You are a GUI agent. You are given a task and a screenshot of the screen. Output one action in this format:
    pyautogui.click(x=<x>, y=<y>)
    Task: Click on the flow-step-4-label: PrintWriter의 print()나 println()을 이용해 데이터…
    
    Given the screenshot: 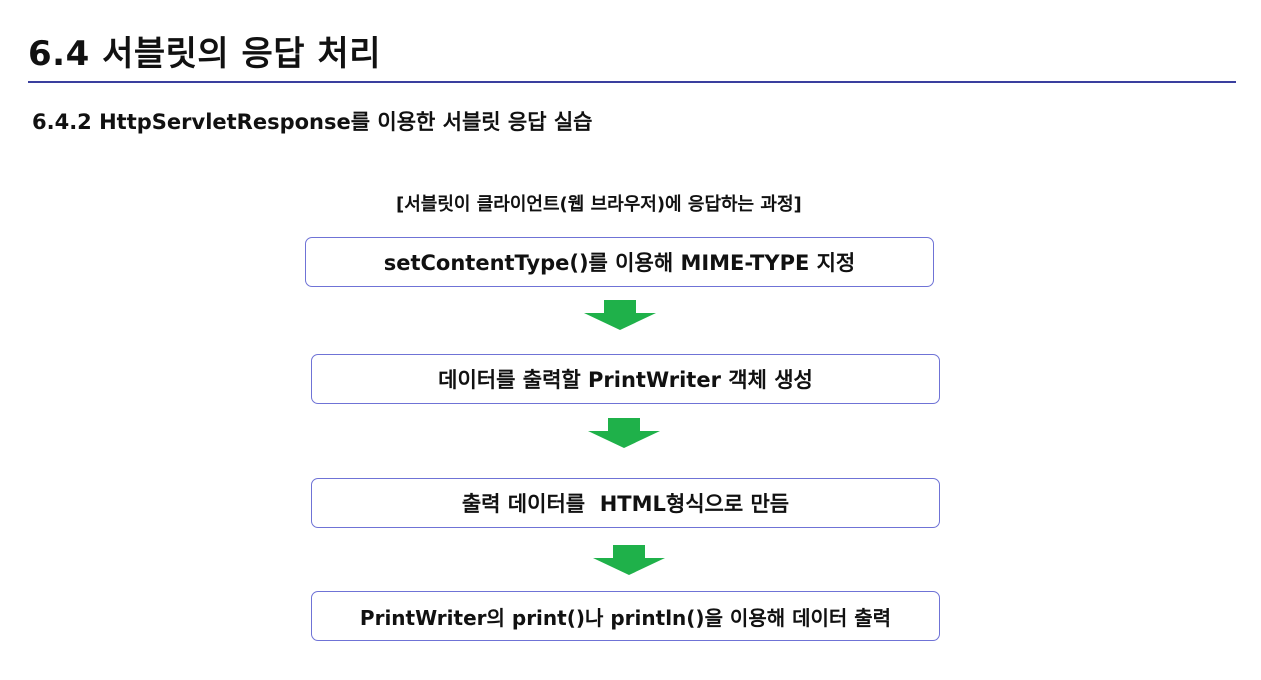 What is the action you would take?
    pyautogui.click(x=625, y=617)
    